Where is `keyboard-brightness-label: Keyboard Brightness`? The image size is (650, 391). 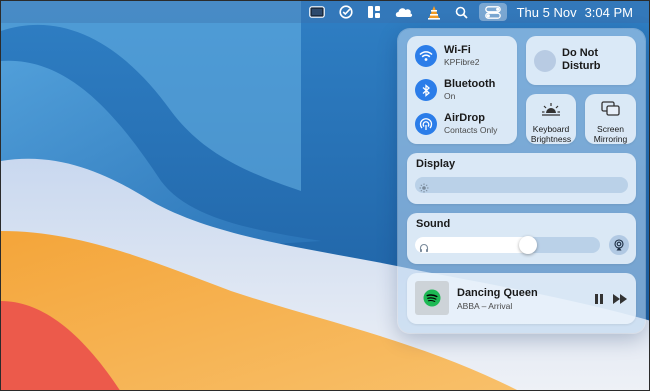
keyboard-brightness-label: Keyboard Brightness is located at coordinates (551, 134).